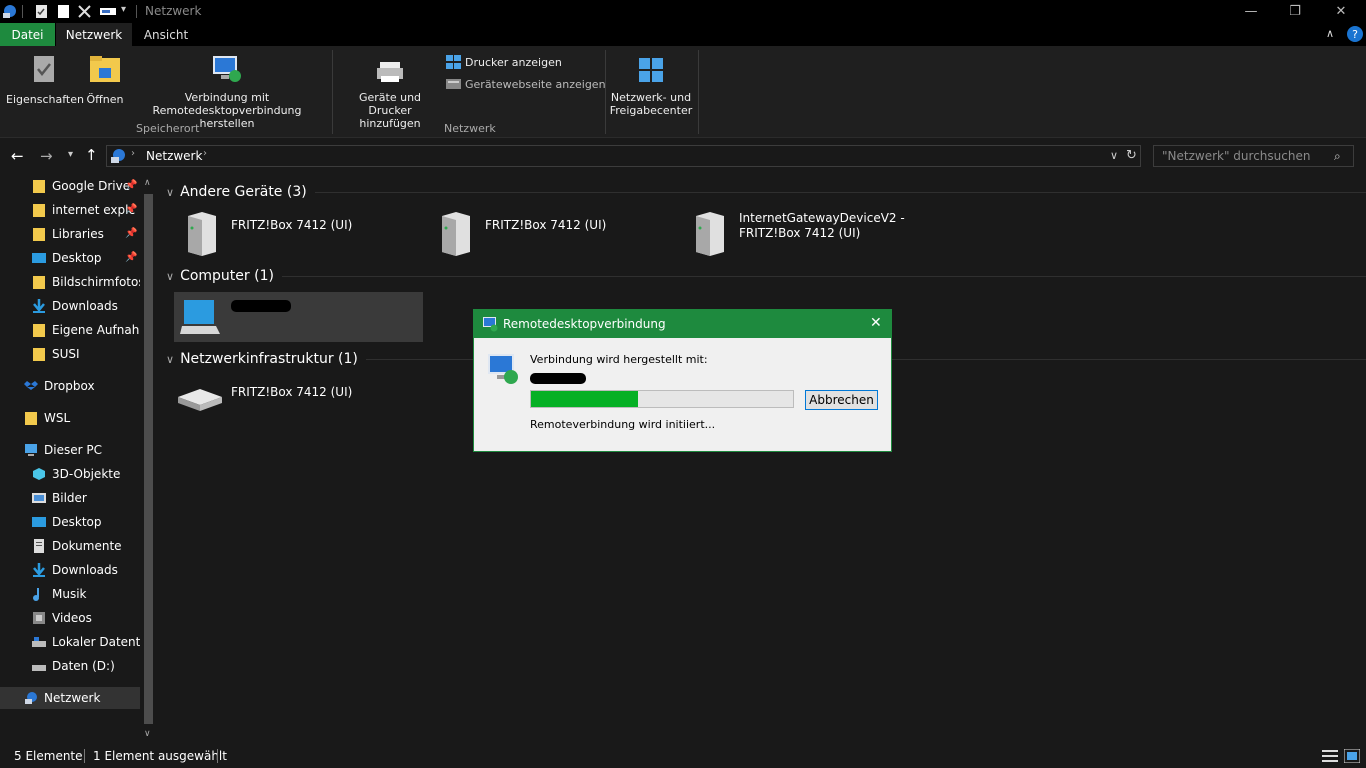 This screenshot has height=768, width=1366. I want to click on nav-item-videos: Videos, so click(70, 618).